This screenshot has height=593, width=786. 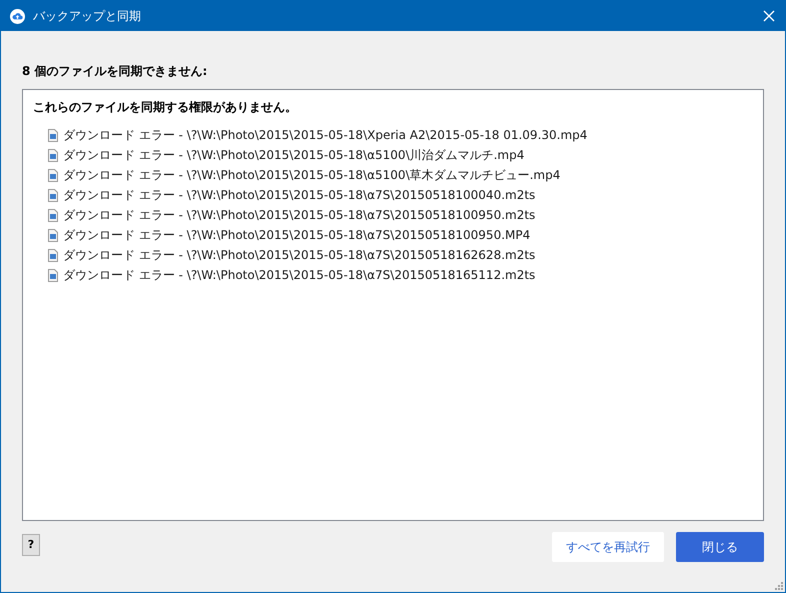 What do you see at coordinates (299, 255) in the screenshot?
I see `error-item: ダウンロード エラー - \?\W:\Photo\2015\2015-05-18\α7S\20150518162628.m2ts` at bounding box center [299, 255].